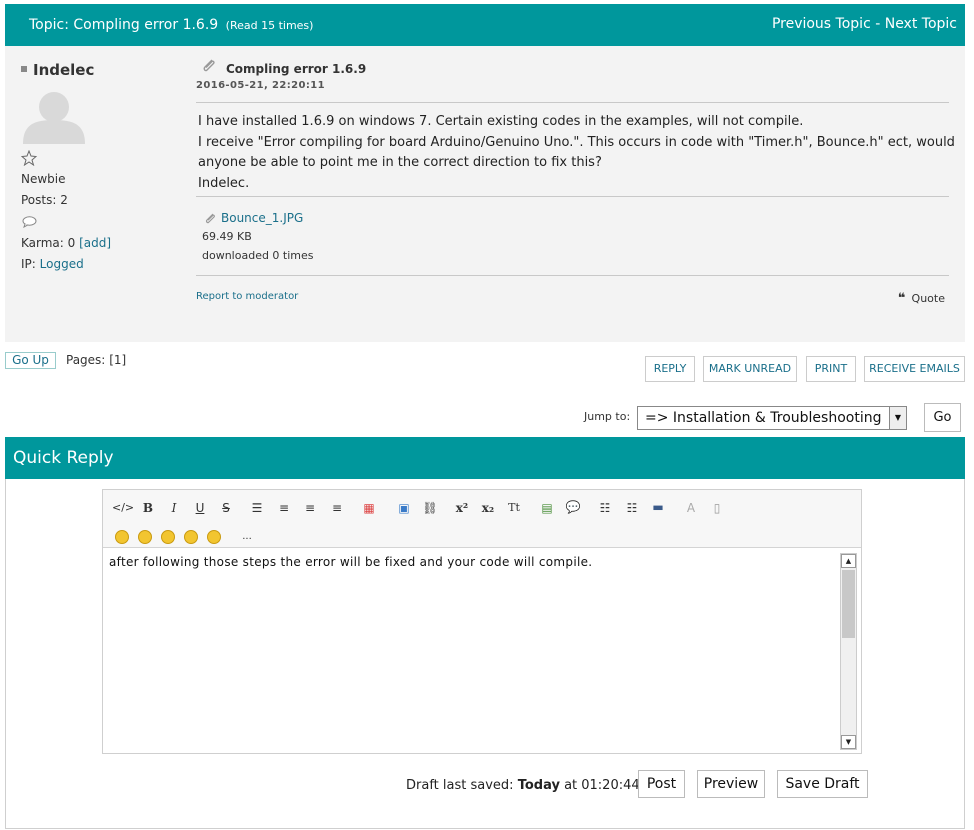 The height and width of the screenshot is (830, 974). What do you see at coordinates (123, 508) in the screenshot?
I see `code-icon: </>` at bounding box center [123, 508].